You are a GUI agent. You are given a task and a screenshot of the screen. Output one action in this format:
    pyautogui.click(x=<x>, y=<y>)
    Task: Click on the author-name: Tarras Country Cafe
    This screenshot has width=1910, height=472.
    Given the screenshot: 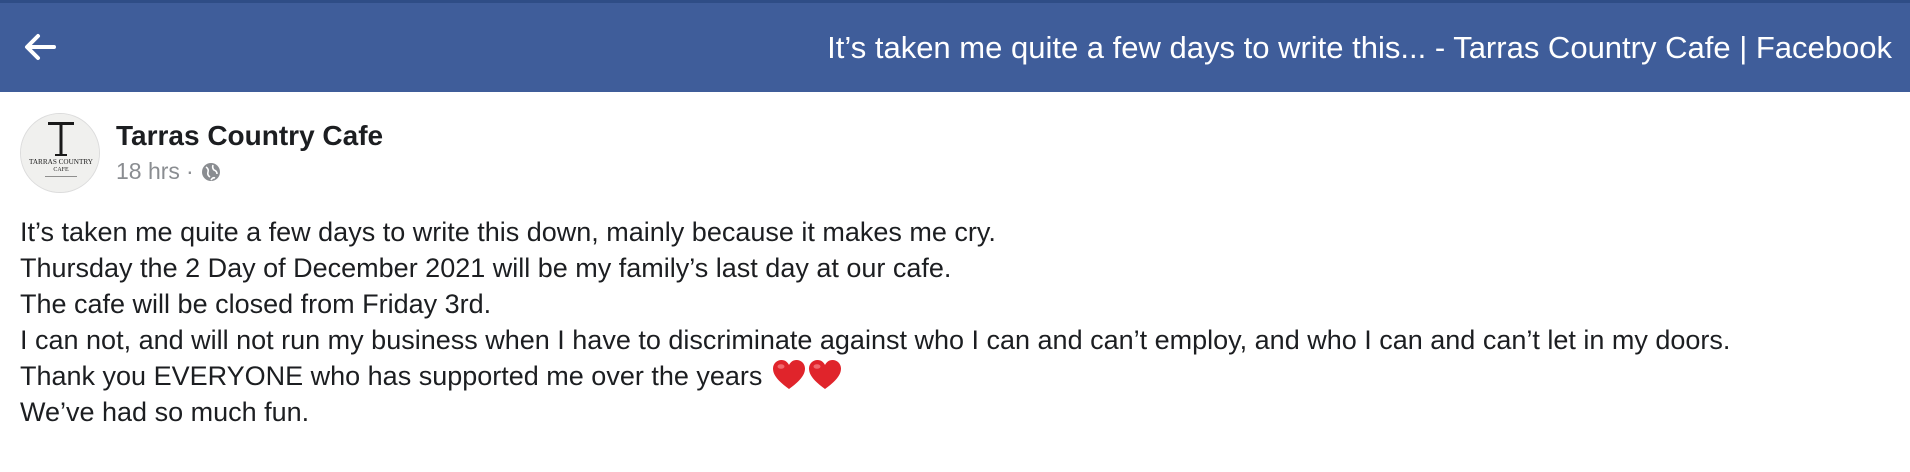 What is the action you would take?
    pyautogui.click(x=249, y=136)
    